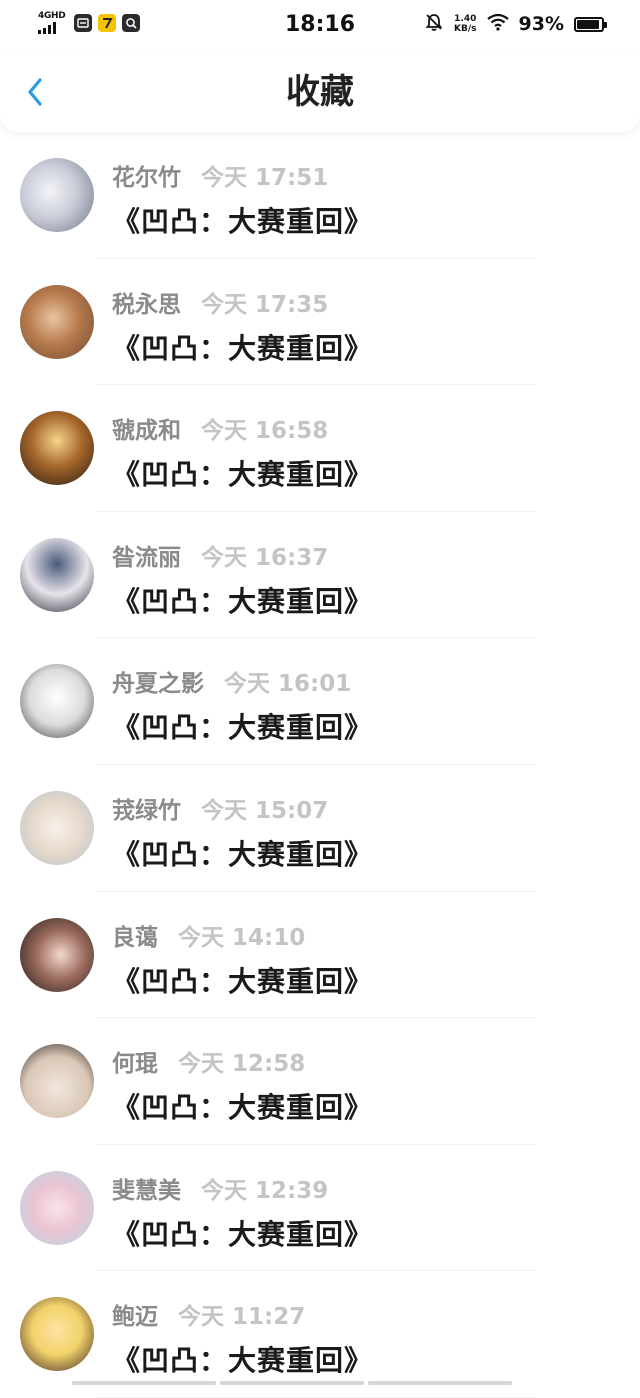  What do you see at coordinates (320, 701) in the screenshot?
I see `list-item: 舟夏之影 今天 16:01 《凹凸：大赛重回》` at bounding box center [320, 701].